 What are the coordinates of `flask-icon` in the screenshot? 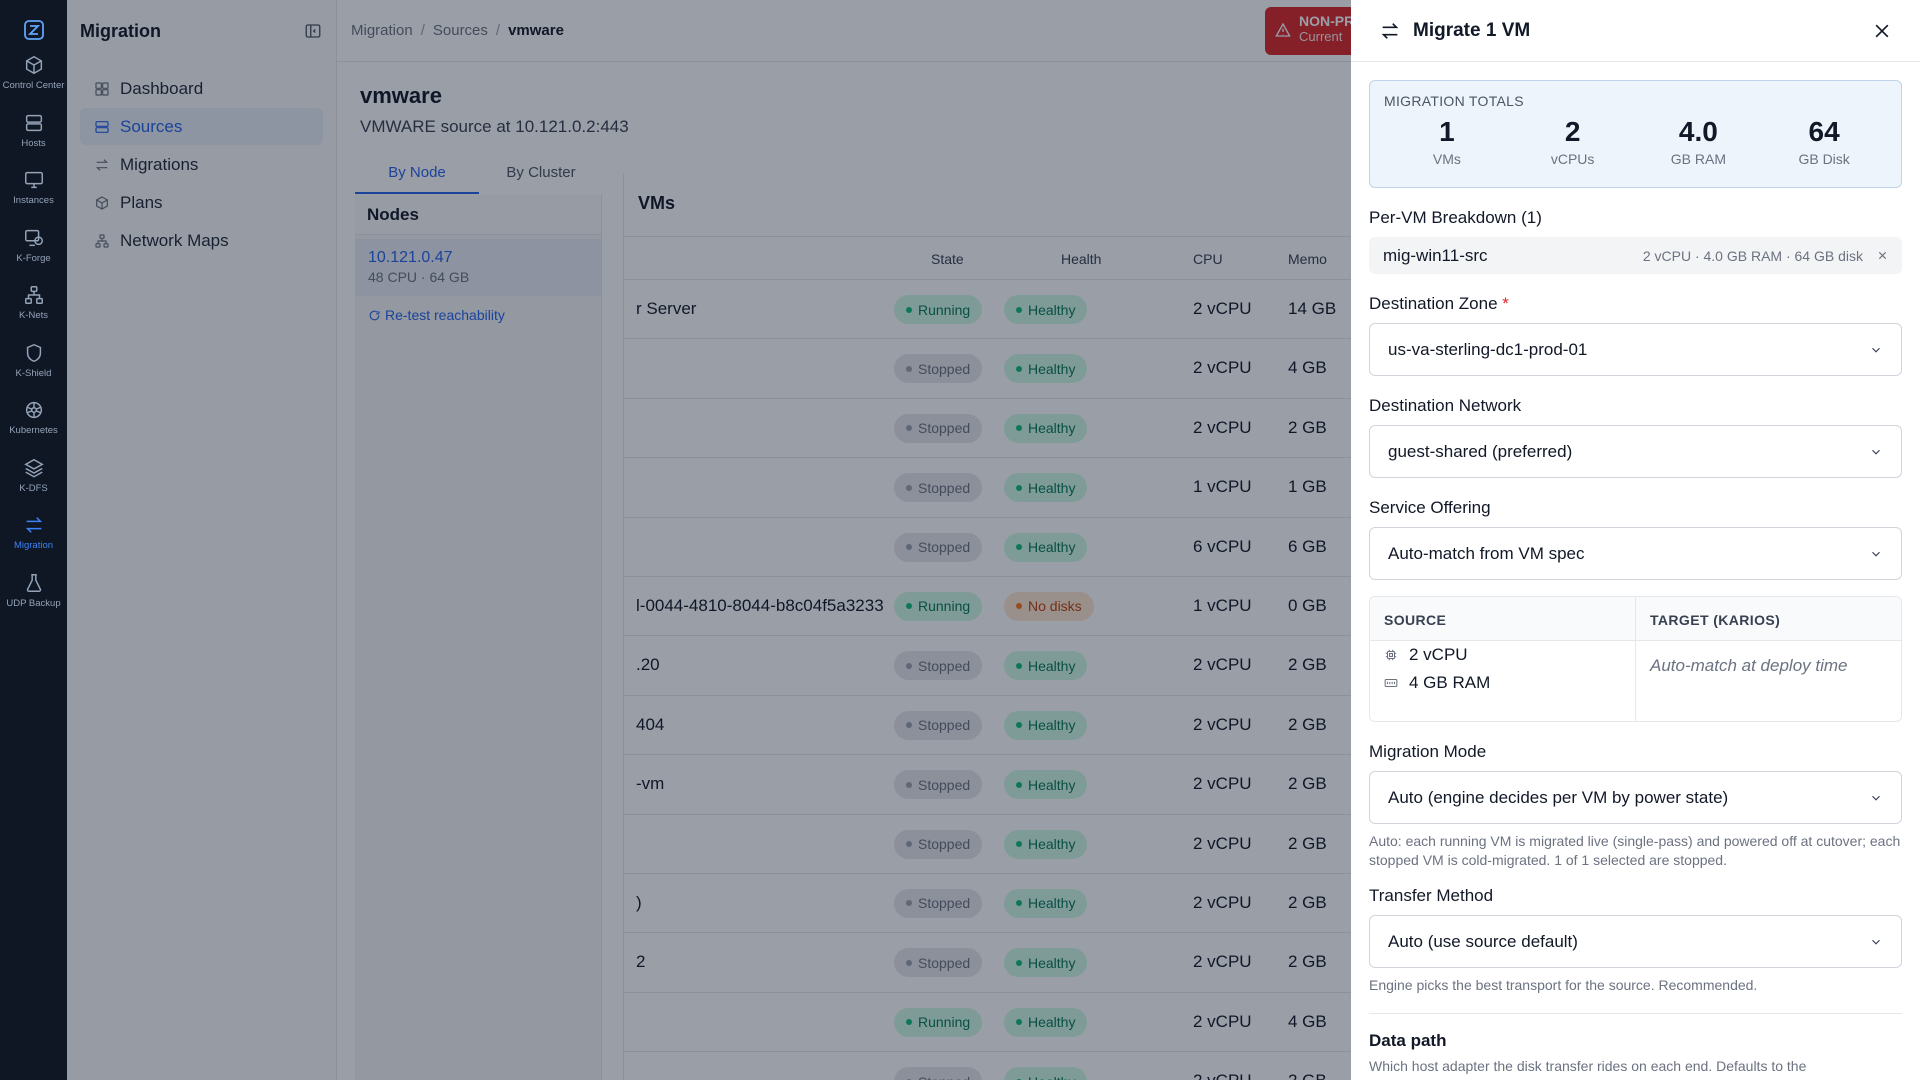 It's located at (33, 582).